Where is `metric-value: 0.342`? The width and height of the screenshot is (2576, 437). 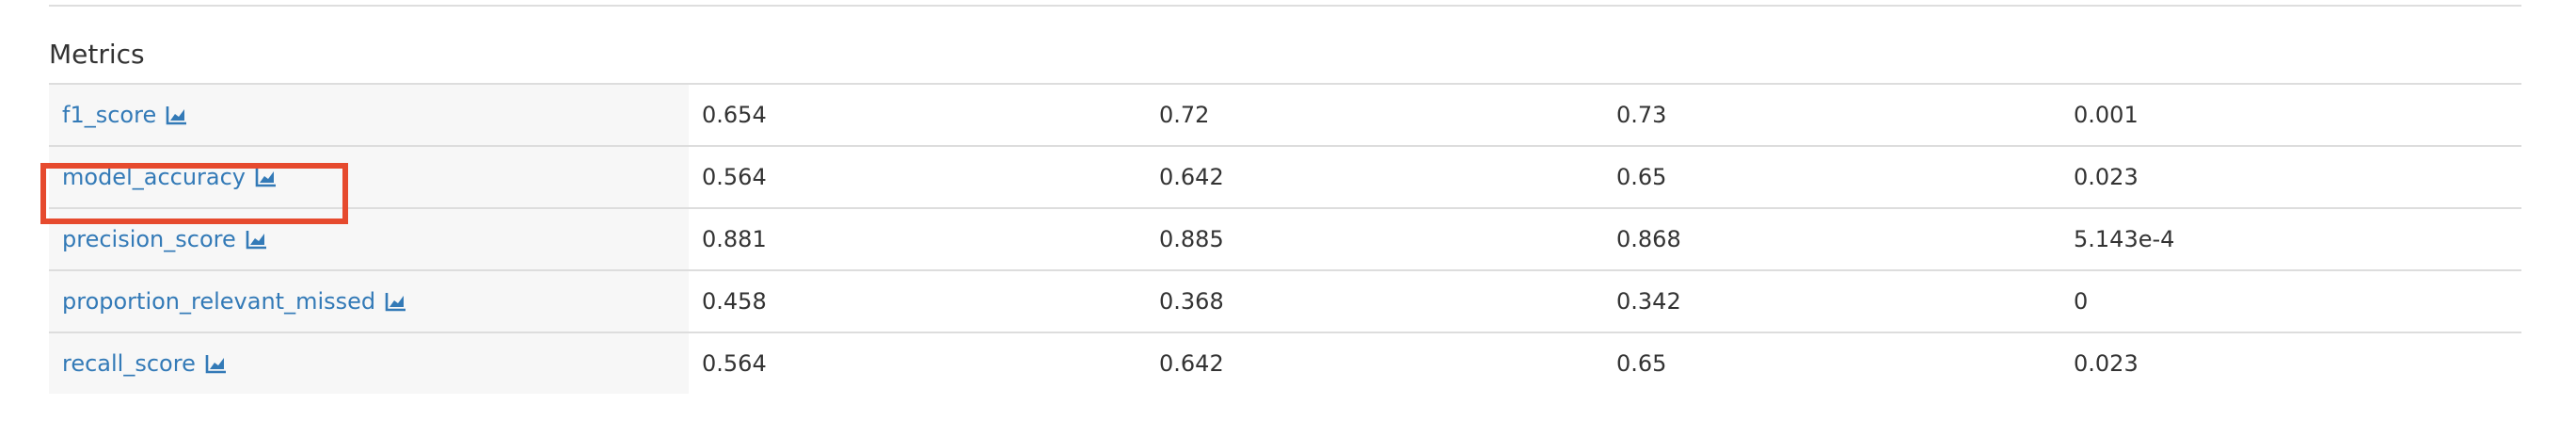
metric-value: 0.342 is located at coordinates (1648, 301).